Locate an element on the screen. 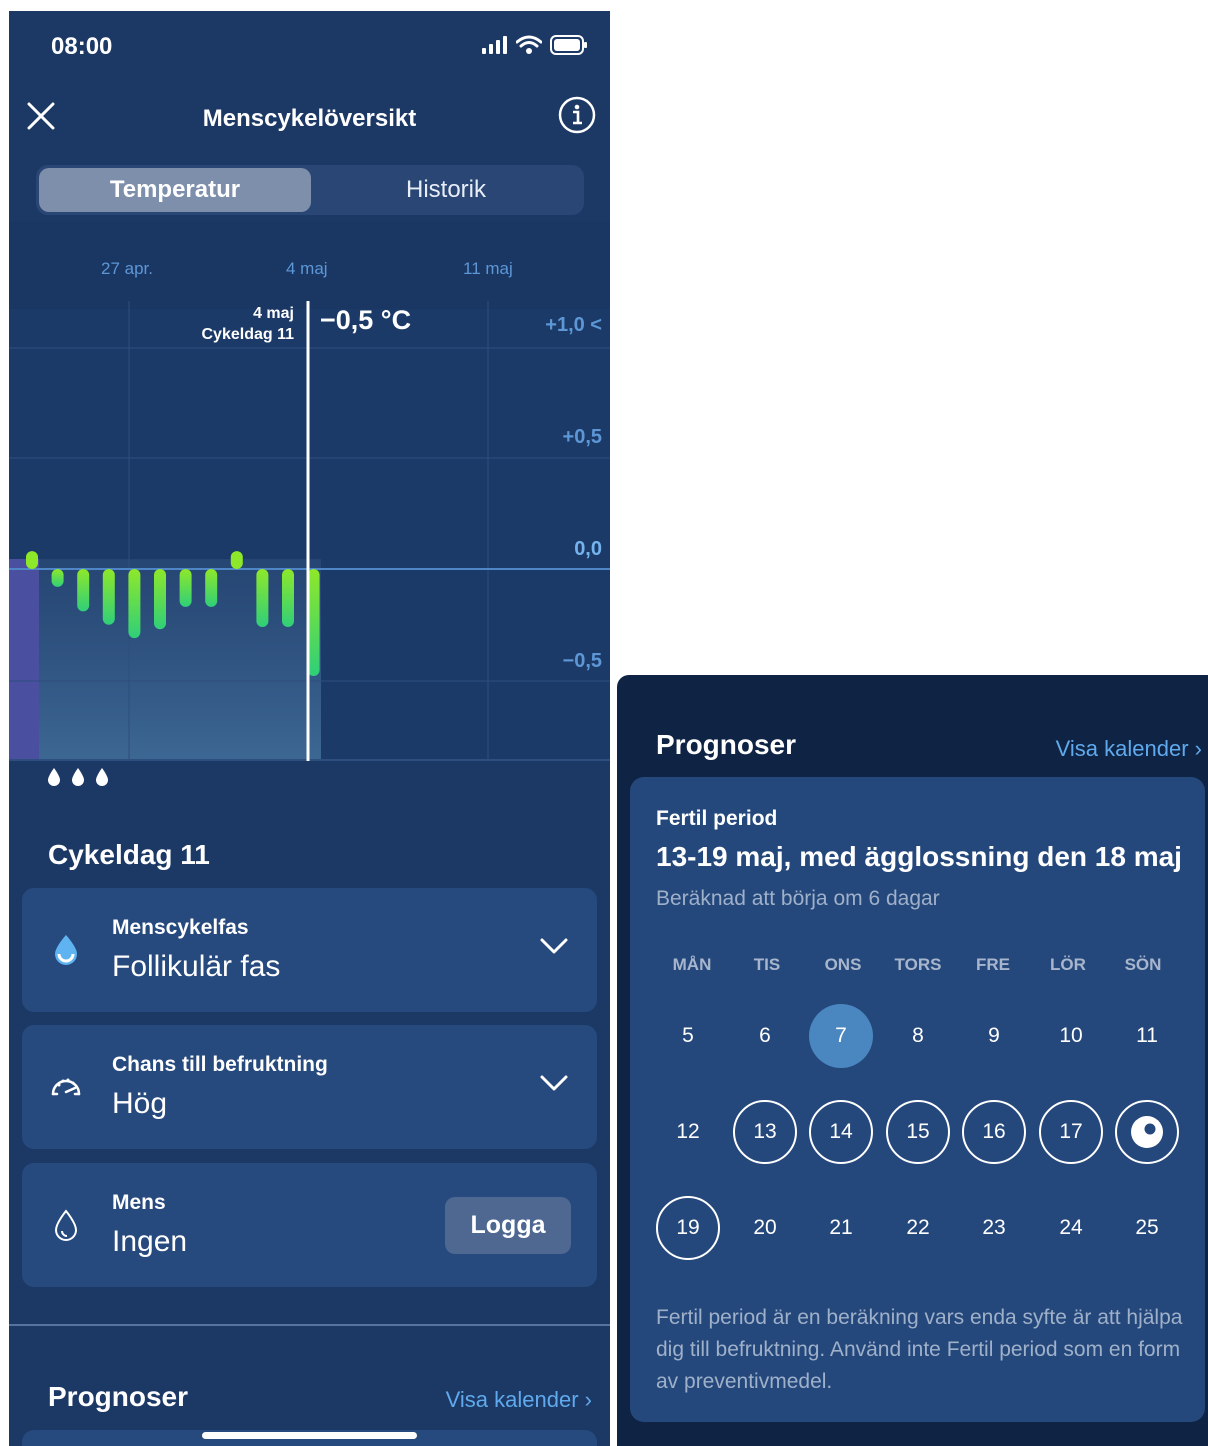 Image resolution: width=1208 pixels, height=1446 pixels. calendar-day: 8 is located at coordinates (918, 1036).